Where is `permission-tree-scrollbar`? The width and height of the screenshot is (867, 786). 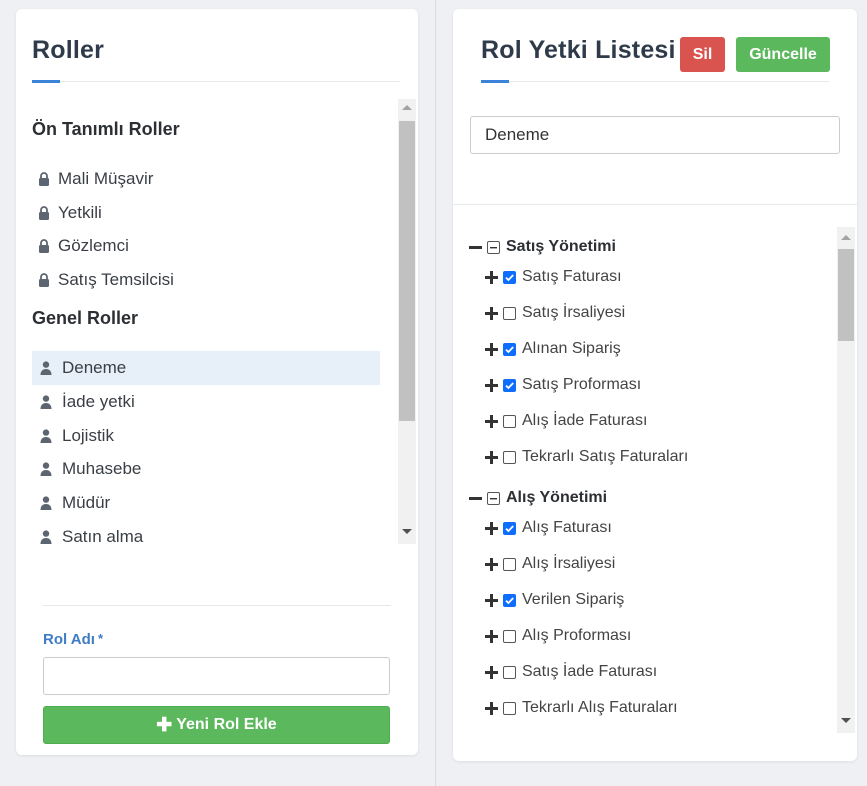 permission-tree-scrollbar is located at coordinates (846, 480).